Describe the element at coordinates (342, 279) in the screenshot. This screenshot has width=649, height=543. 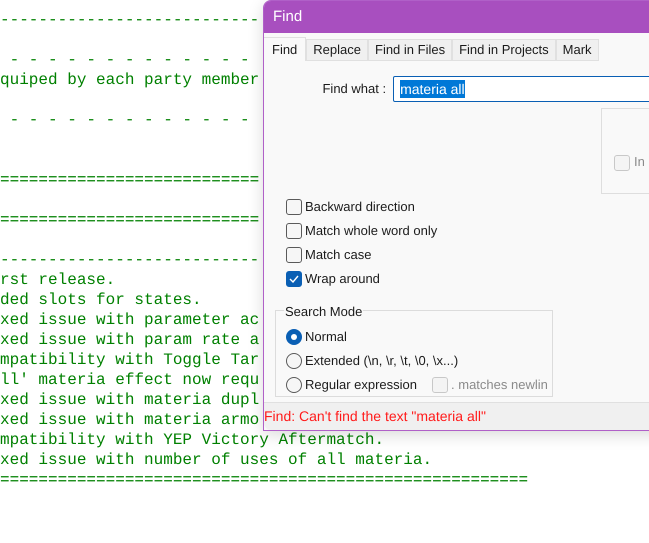
I see `option-label: Wrap around` at that location.